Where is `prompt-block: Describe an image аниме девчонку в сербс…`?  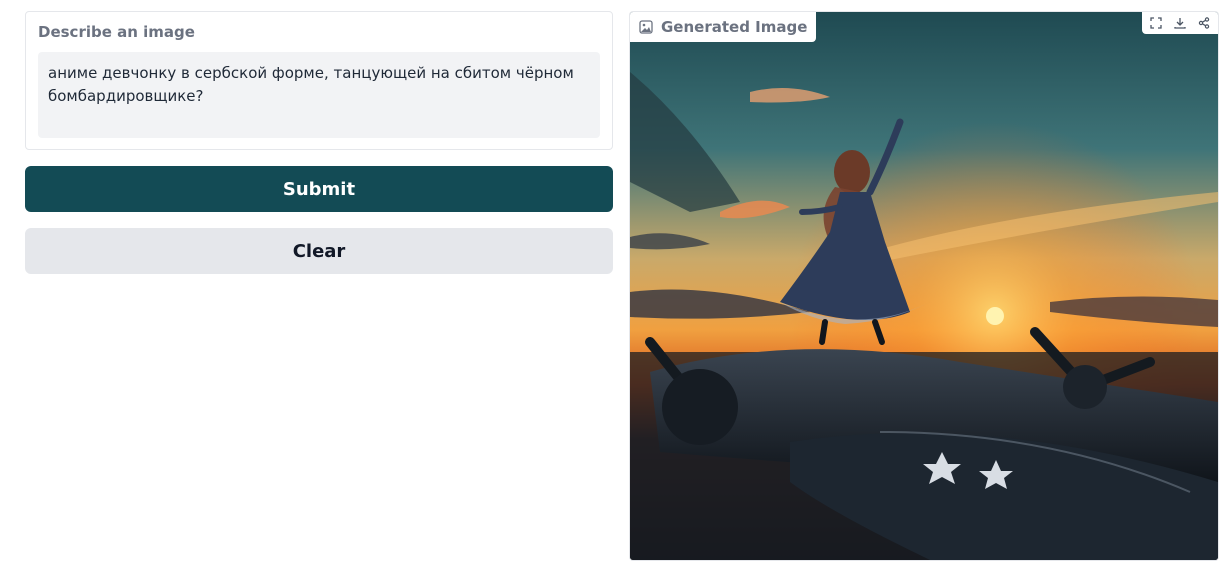 prompt-block: Describe an image аниме девчонку в сербс… is located at coordinates (319, 80).